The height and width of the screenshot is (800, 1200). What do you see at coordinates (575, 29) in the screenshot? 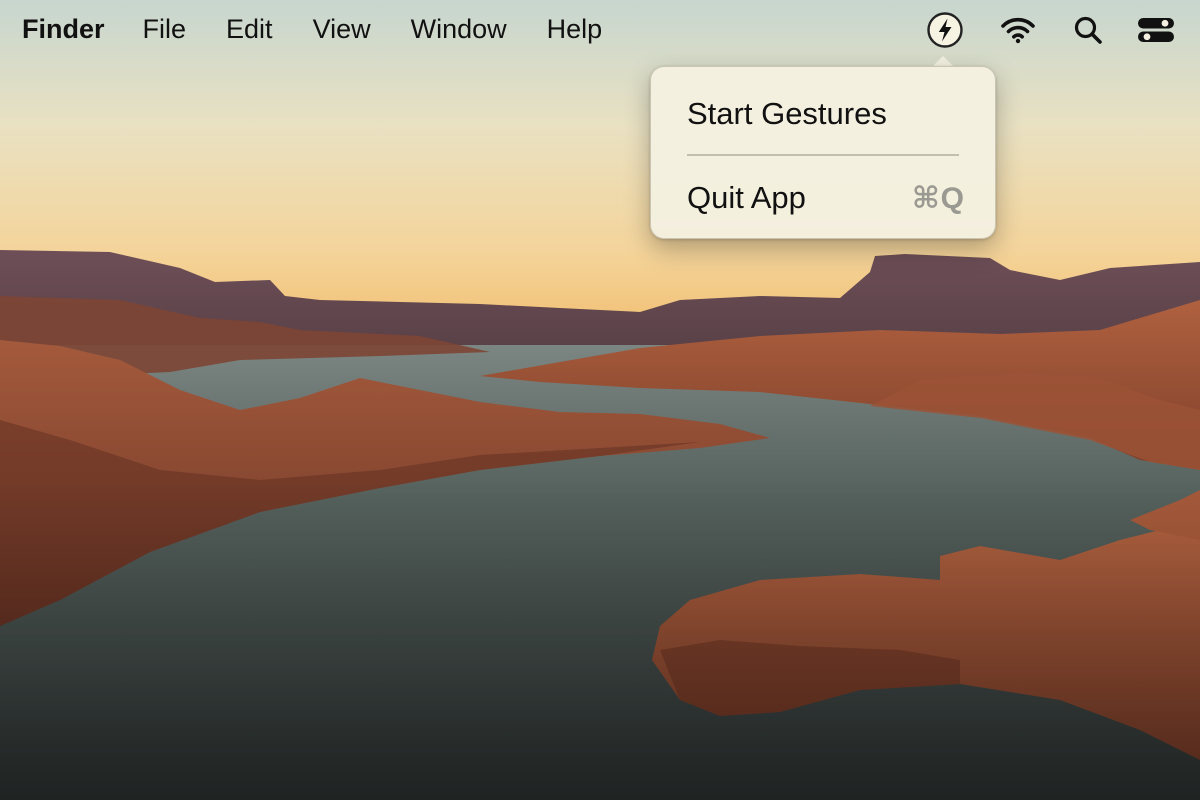
I see `menu-help: Help` at bounding box center [575, 29].